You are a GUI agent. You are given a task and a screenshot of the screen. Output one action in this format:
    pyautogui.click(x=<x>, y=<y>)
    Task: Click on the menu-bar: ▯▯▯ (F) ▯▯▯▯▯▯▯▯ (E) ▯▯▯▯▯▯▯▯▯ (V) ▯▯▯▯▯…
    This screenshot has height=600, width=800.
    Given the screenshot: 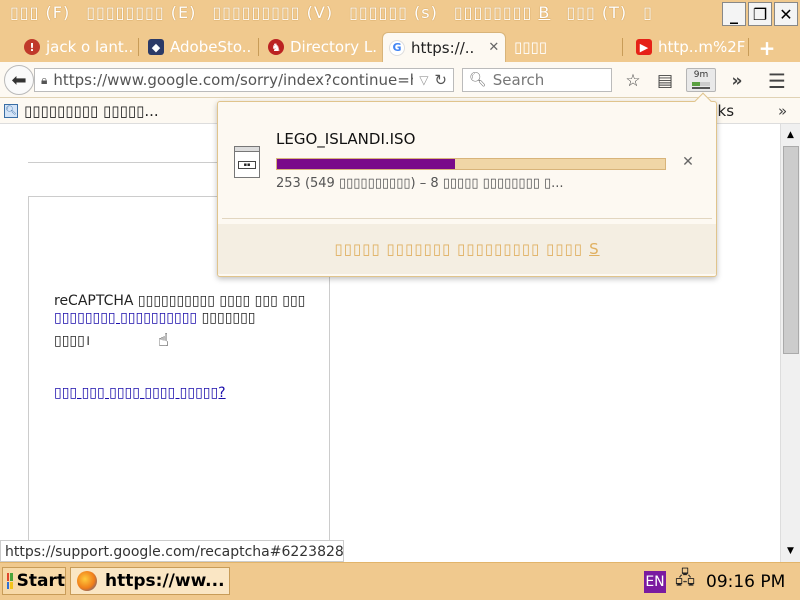 What is the action you would take?
    pyautogui.click(x=400, y=14)
    